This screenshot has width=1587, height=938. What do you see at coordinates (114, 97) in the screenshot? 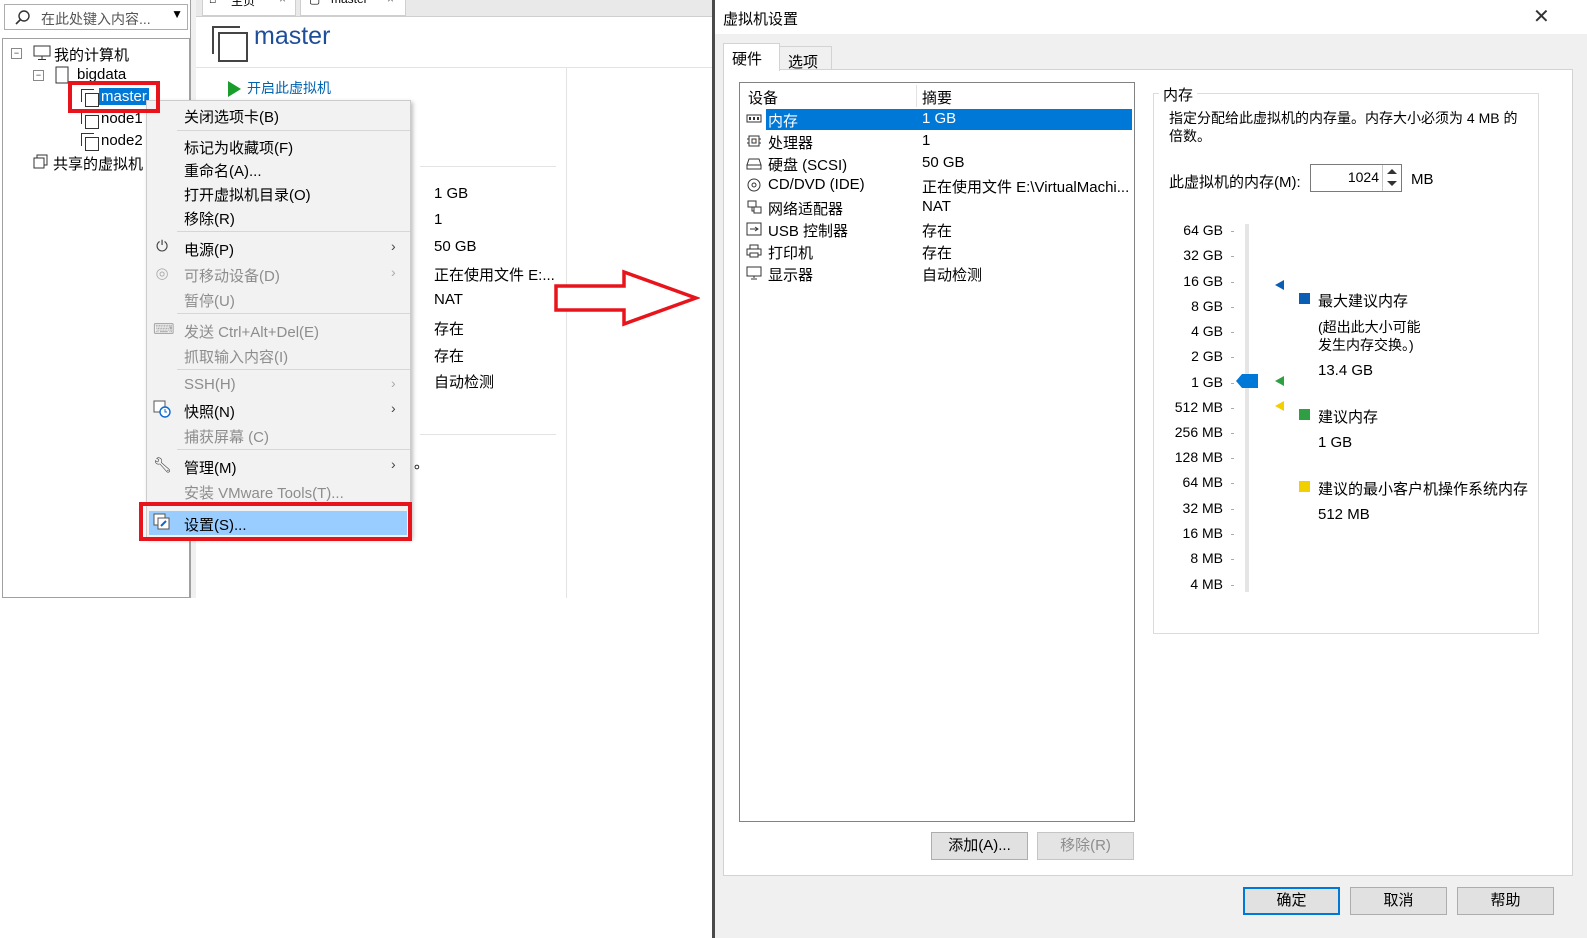
I see `annotation-highlight-box` at bounding box center [114, 97].